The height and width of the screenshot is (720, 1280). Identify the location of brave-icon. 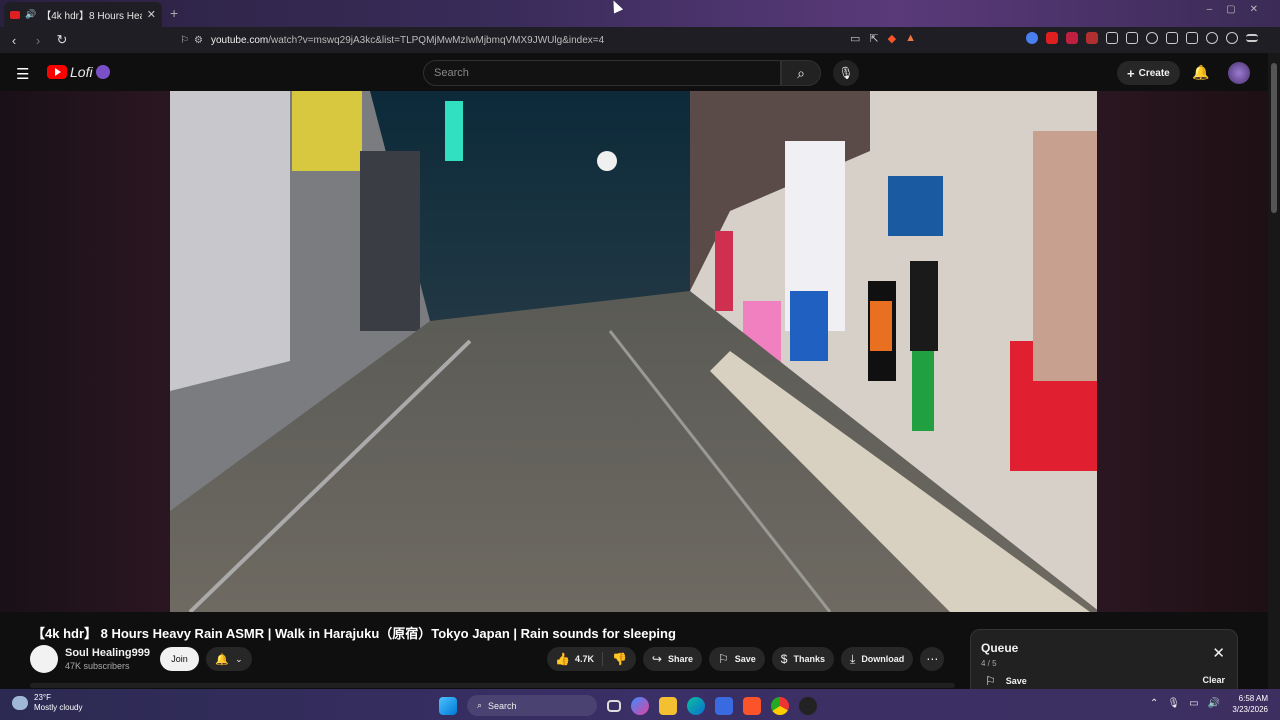
(752, 705).